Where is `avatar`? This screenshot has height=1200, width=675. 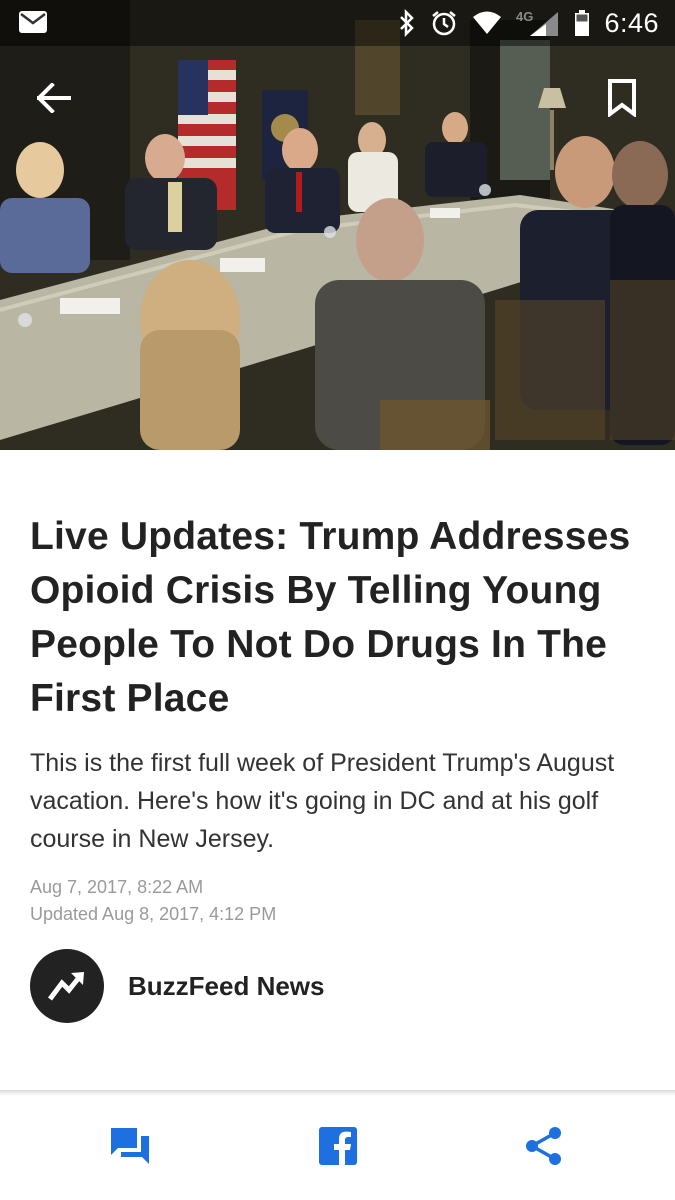
avatar is located at coordinates (67, 986).